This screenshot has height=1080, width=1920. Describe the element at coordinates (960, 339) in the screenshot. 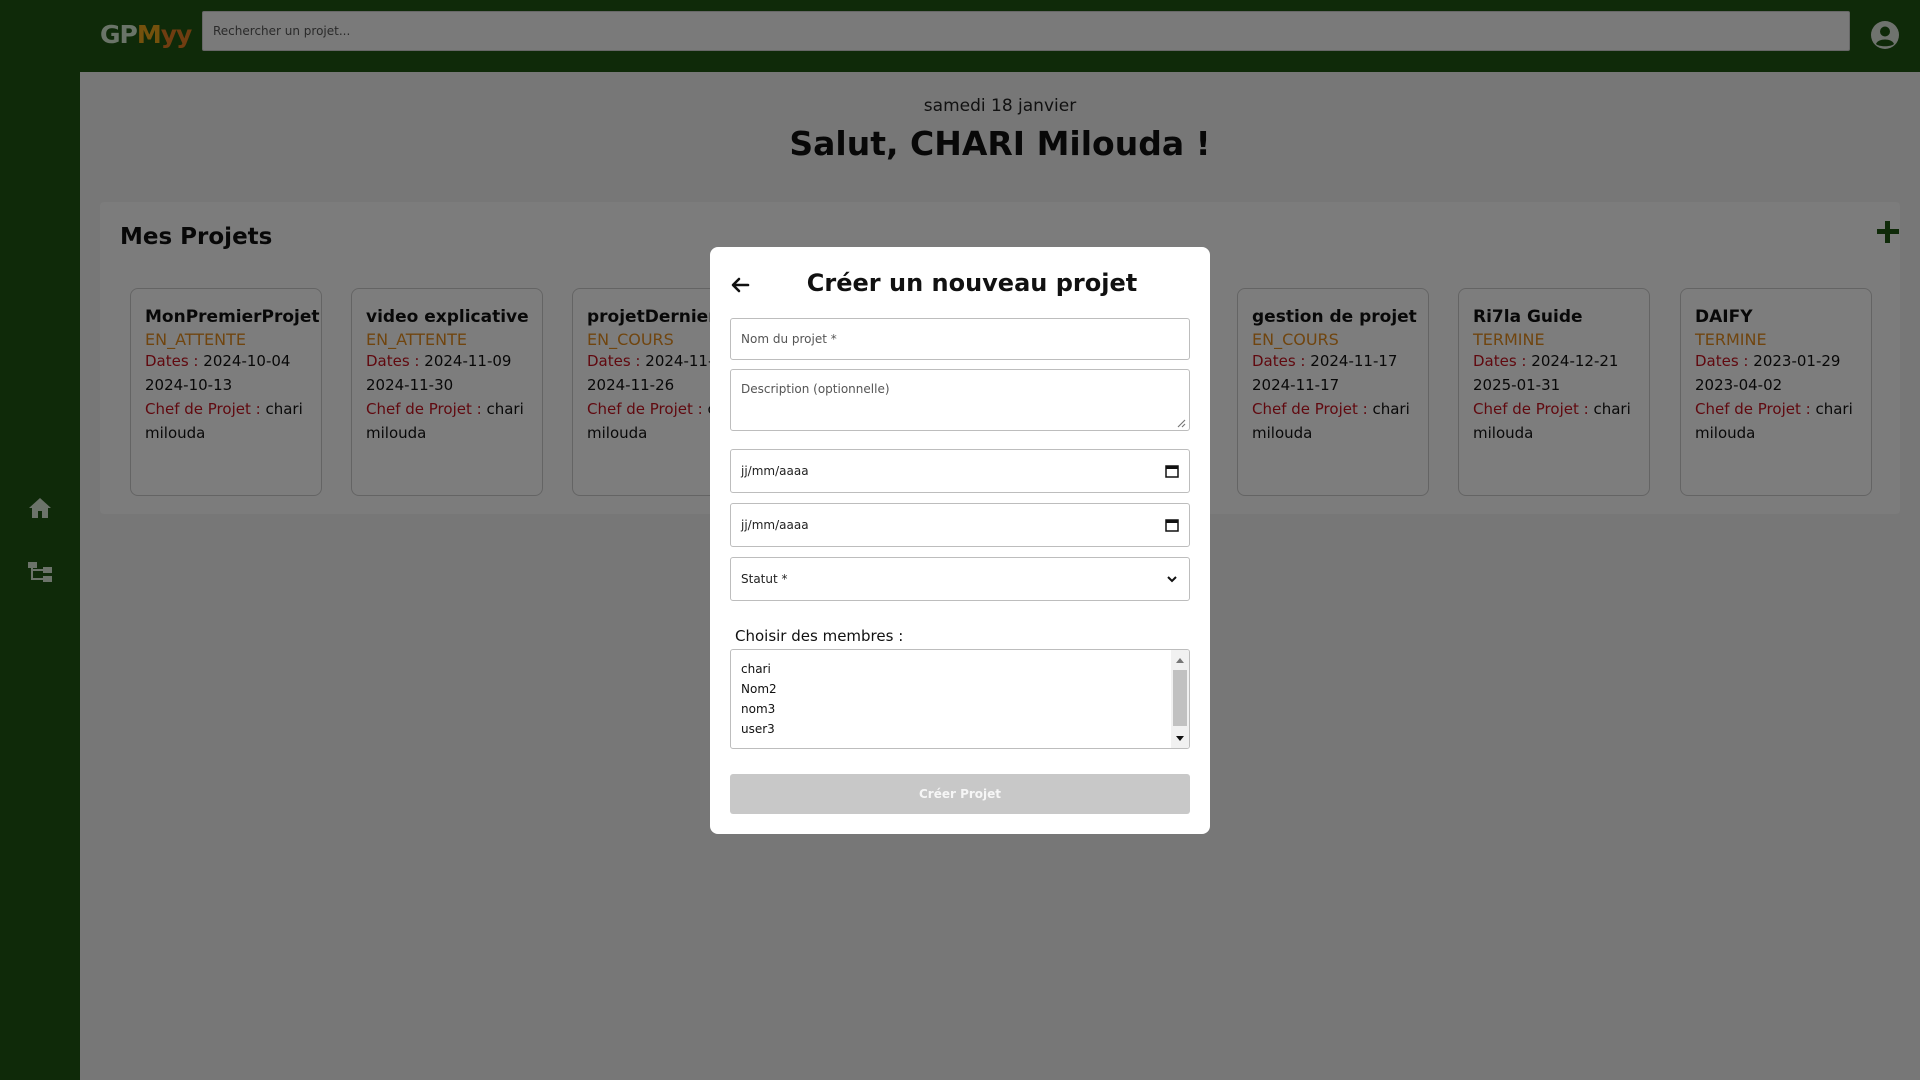

I see `project-name-input` at that location.